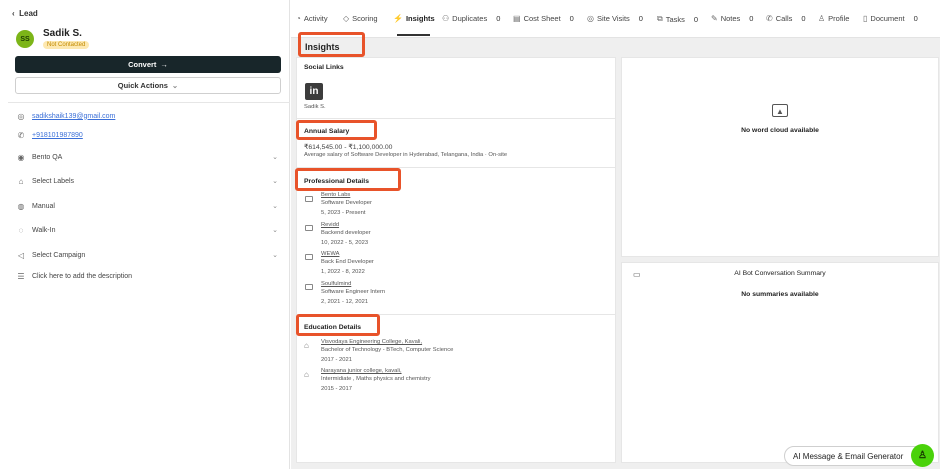 This screenshot has height=469, width=940. What do you see at coordinates (822, 18) in the screenshot?
I see `user-icon: ♙` at bounding box center [822, 18].